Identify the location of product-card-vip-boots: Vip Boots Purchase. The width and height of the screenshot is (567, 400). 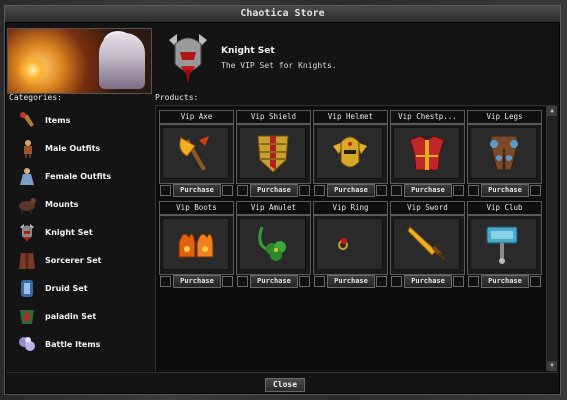
(196, 244).